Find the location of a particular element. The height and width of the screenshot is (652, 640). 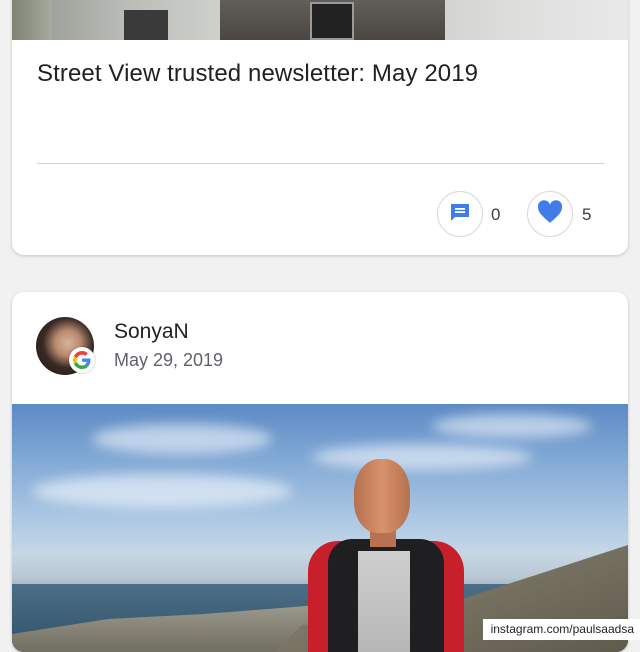

watermark-text: instagram.com/paulsaadsa is located at coordinates (561, 629).